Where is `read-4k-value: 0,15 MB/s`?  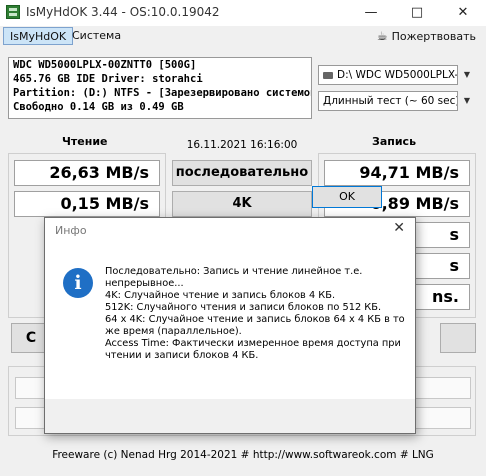 read-4k-value: 0,15 MB/s is located at coordinates (87, 204).